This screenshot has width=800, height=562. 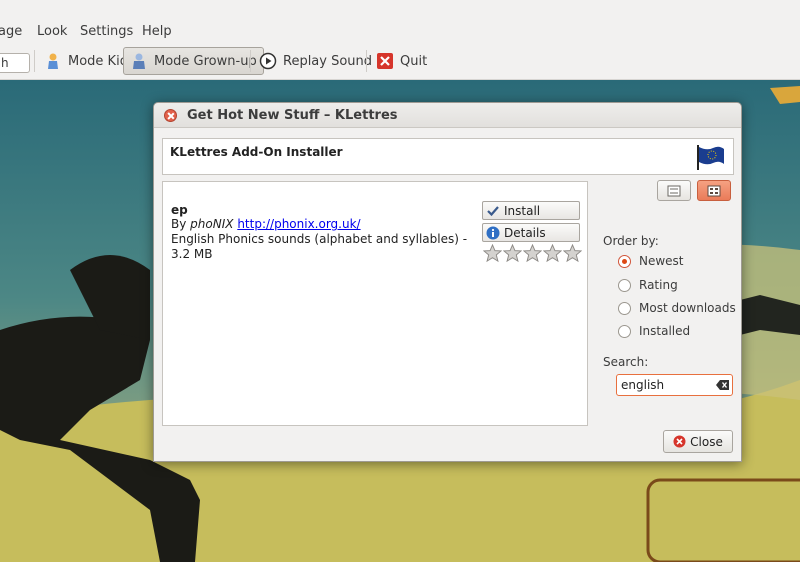 What do you see at coordinates (493, 210) in the screenshot?
I see `checkmark-icon` at bounding box center [493, 210].